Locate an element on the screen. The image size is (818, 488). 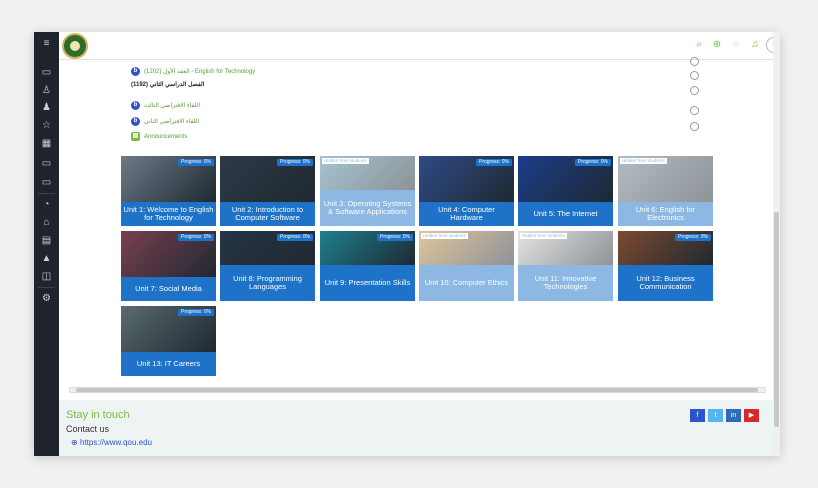
unit-tile: Progress: 0% Unit 5: The Internet is located at coordinates (565, 191).